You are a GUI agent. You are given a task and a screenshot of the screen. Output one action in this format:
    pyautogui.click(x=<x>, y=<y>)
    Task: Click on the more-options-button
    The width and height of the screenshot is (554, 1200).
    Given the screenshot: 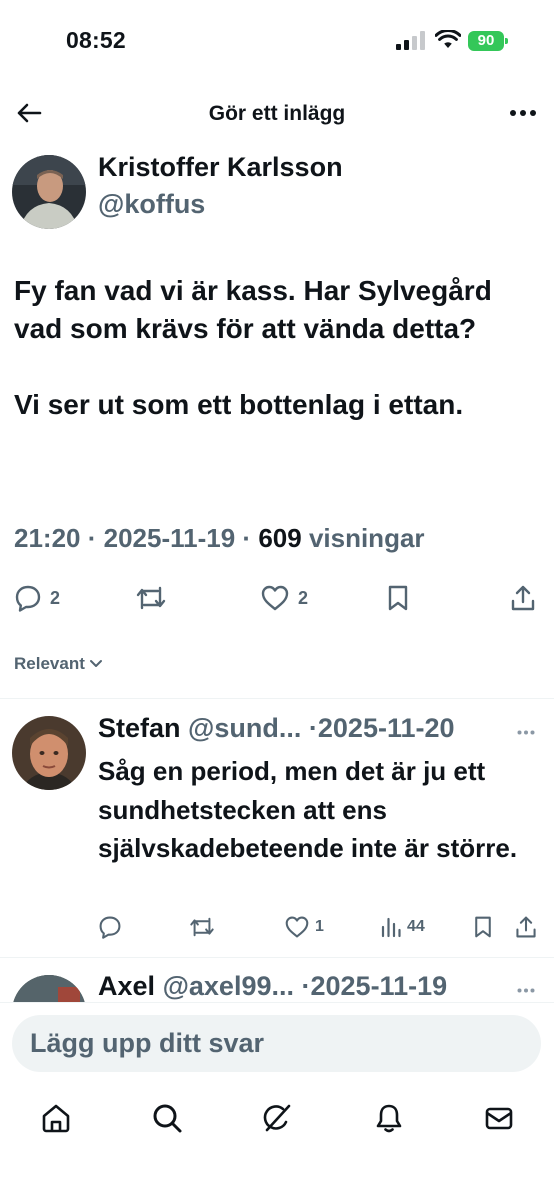 What is the action you would take?
    pyautogui.click(x=523, y=113)
    